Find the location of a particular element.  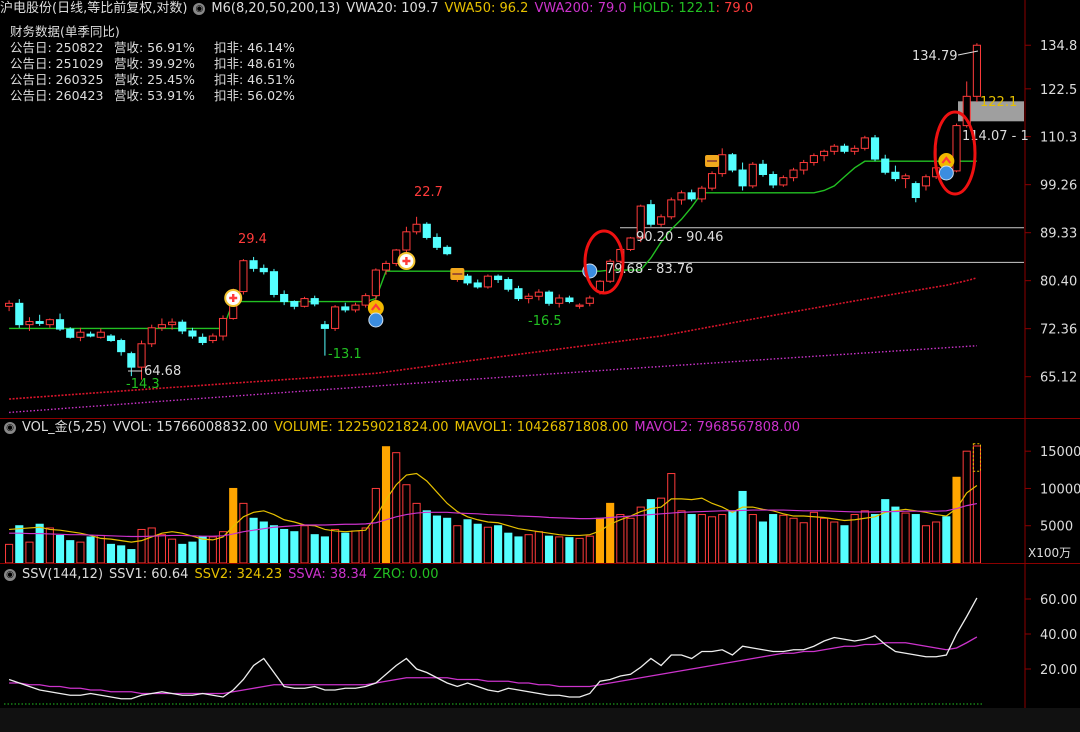

price-tick-label: 80.40 is located at coordinates (1058, 282).